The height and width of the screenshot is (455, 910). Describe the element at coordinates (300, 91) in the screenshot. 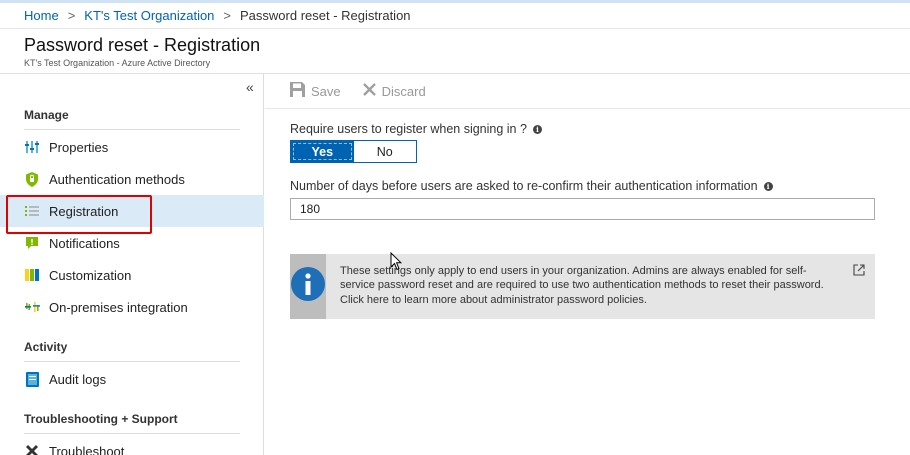

I see `save-icon` at that location.